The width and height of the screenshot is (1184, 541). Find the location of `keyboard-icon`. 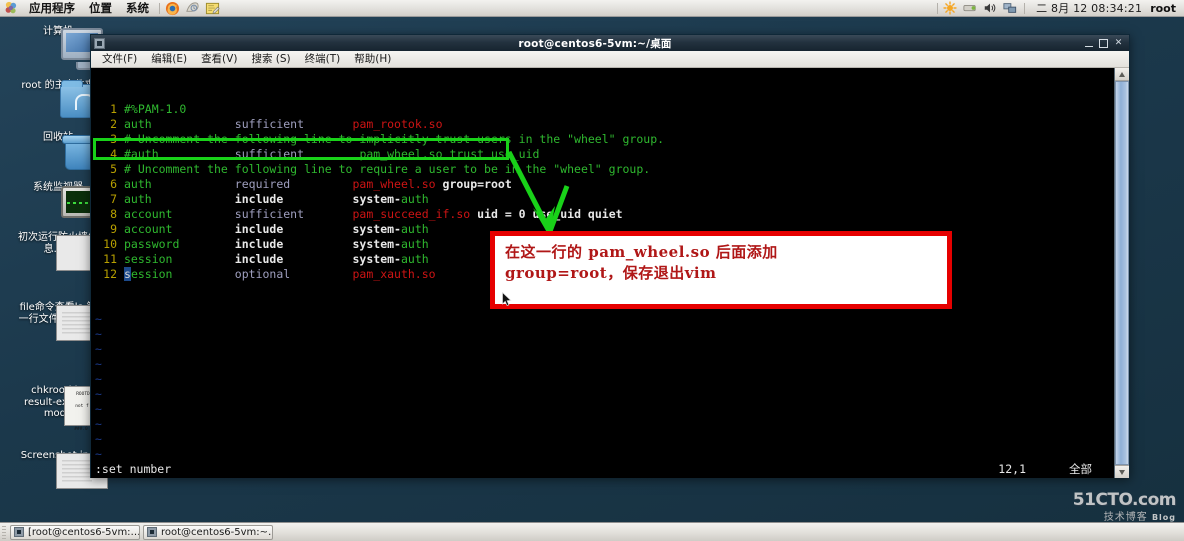

keyboard-icon is located at coordinates (971, 8).